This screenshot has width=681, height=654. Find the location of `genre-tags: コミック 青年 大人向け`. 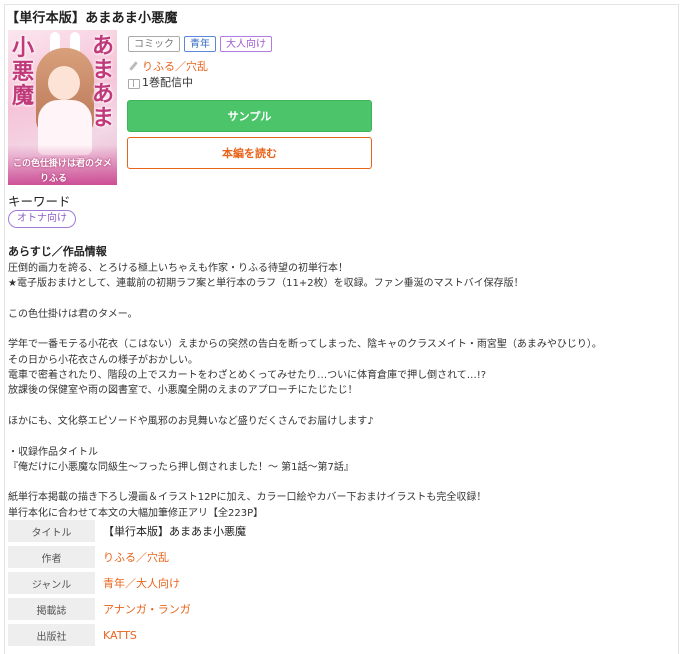

genre-tags: コミック 青年 大人向け is located at coordinates (200, 44).